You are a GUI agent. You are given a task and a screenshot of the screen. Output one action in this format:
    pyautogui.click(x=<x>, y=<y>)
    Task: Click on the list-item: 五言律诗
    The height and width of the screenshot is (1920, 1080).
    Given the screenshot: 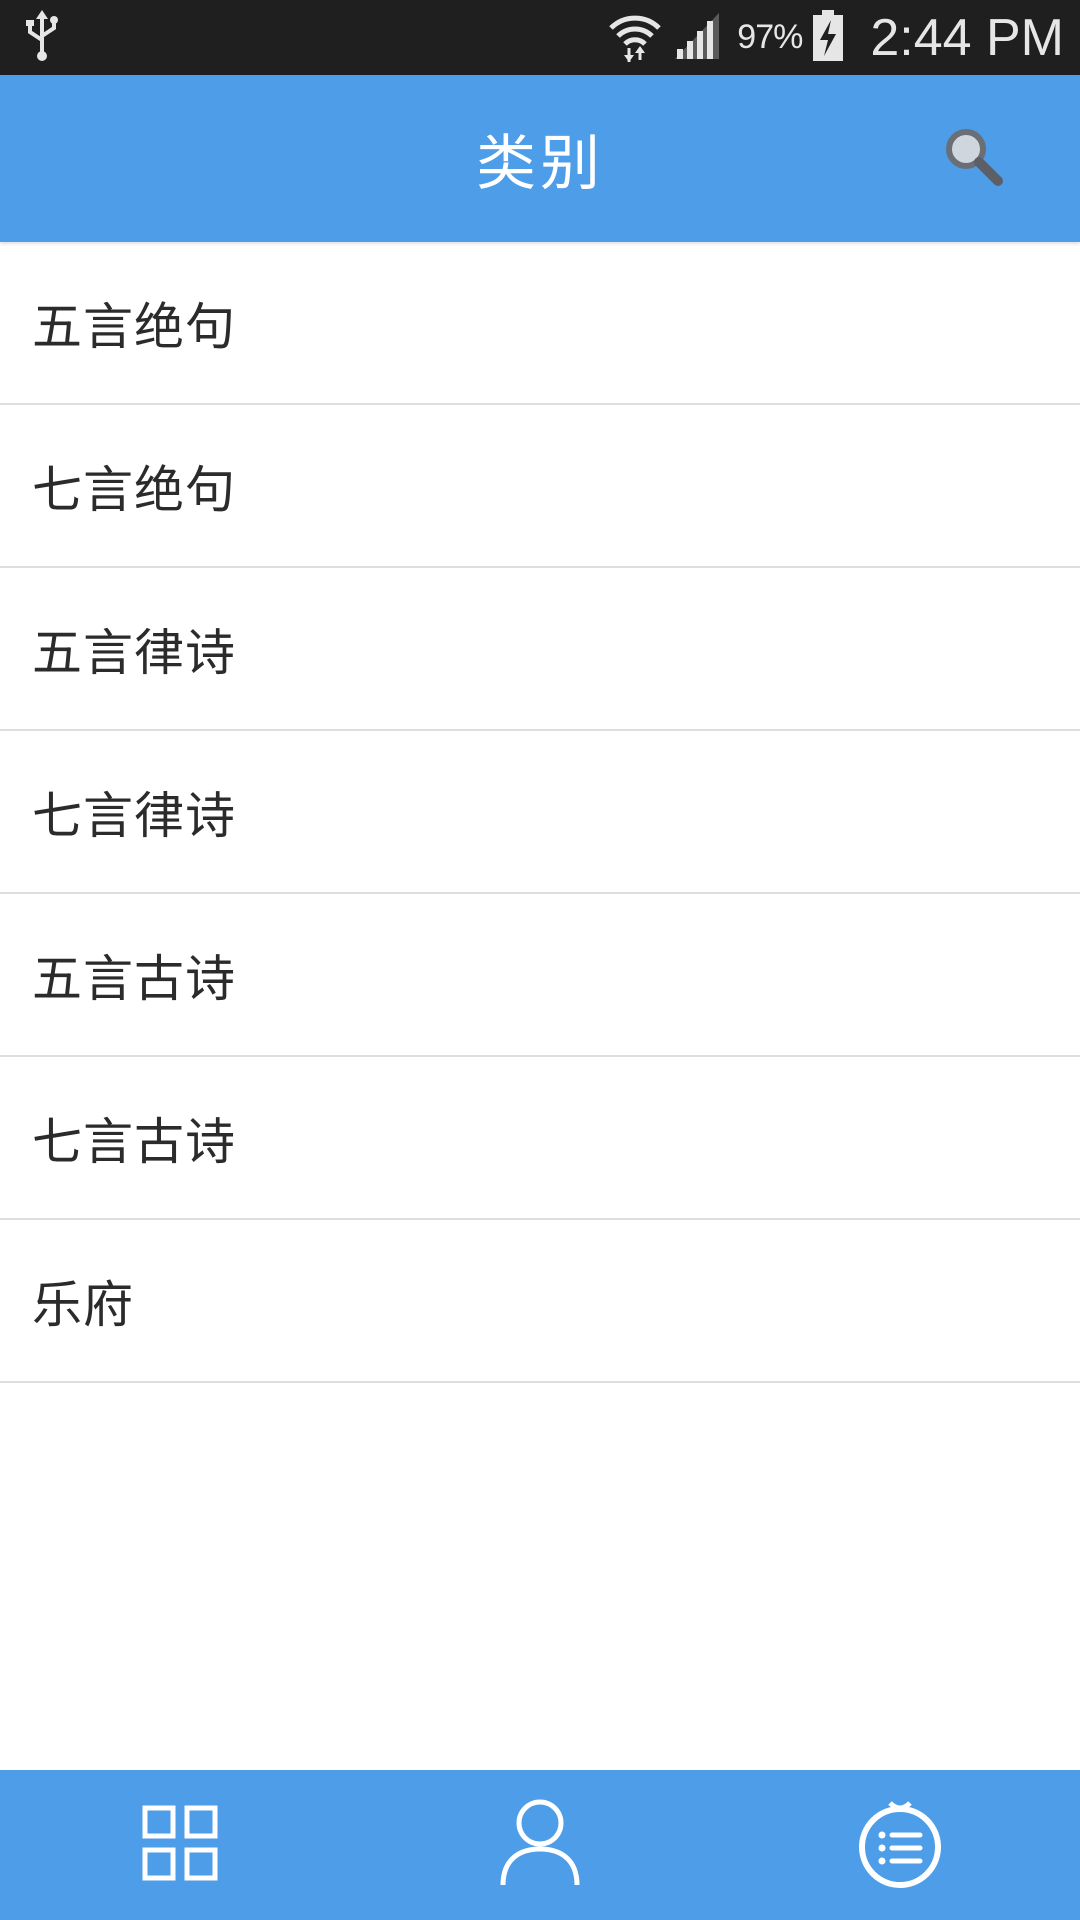 What is the action you would take?
    pyautogui.click(x=540, y=649)
    